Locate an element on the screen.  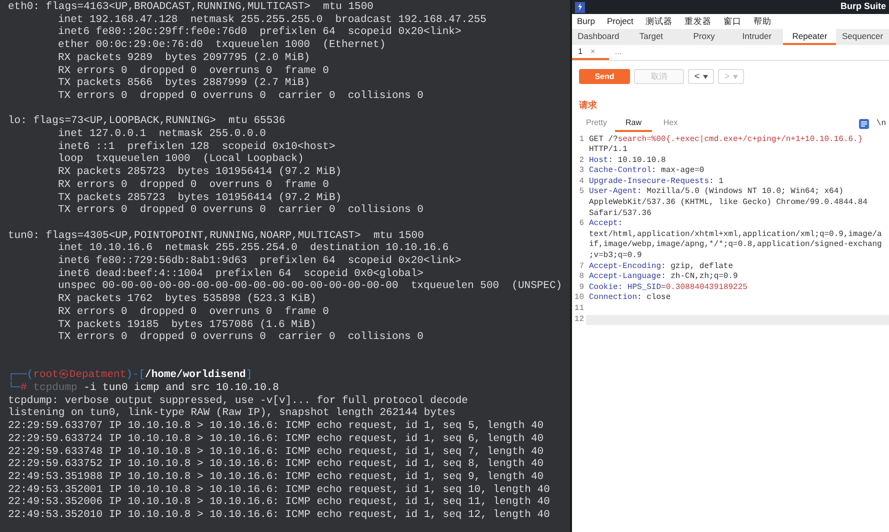
view-tab: Pretty is located at coordinates (596, 124).